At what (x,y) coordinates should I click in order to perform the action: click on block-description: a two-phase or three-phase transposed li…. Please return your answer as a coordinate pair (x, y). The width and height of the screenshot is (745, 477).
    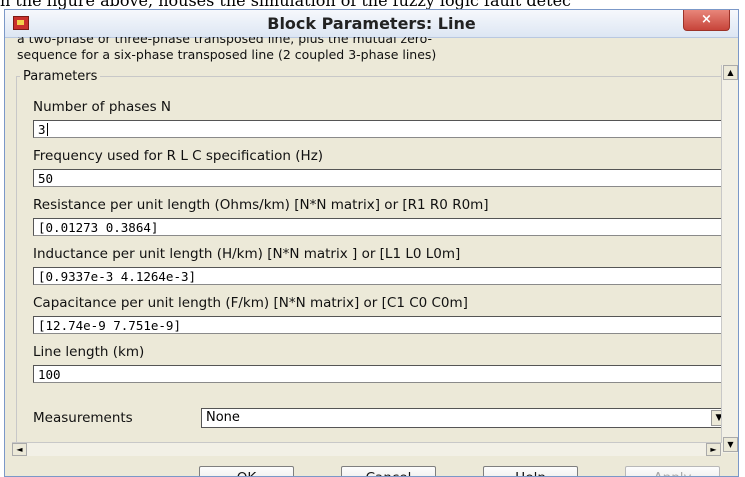
    Looking at the image, I should click on (369, 54).